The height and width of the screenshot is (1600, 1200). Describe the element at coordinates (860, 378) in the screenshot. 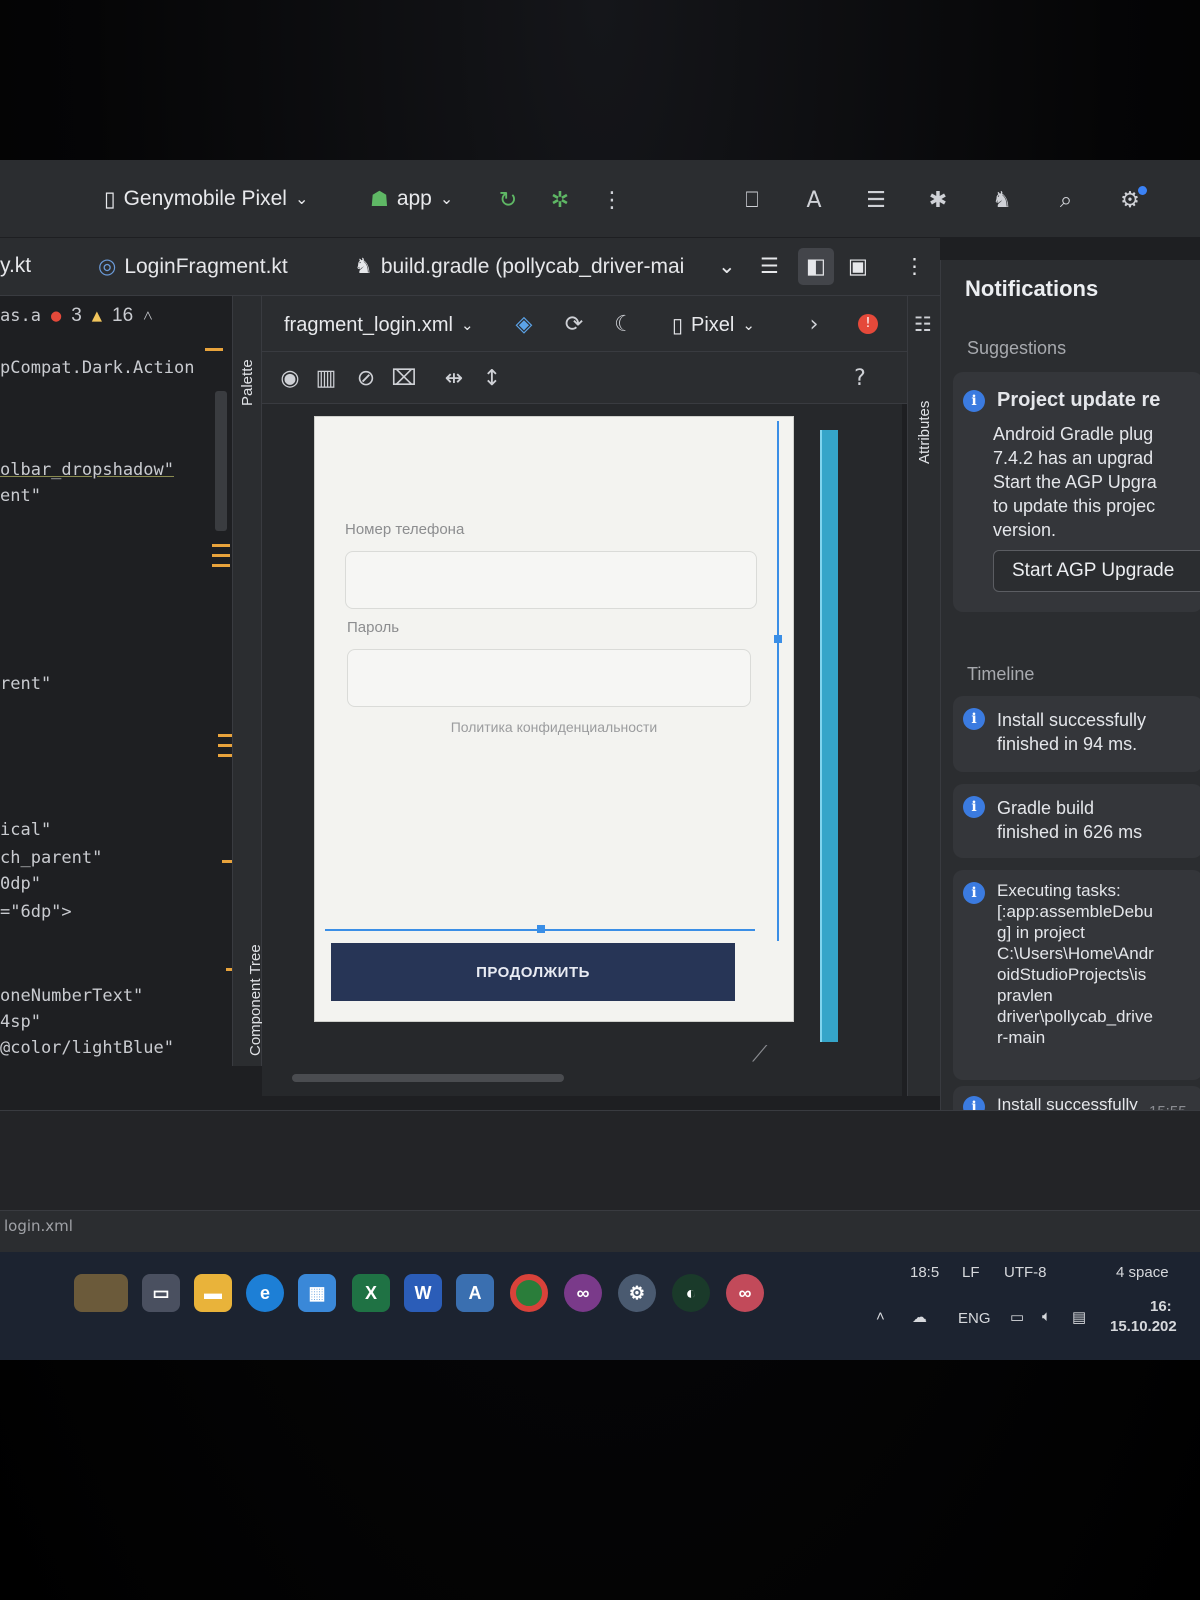

I see `help-icon: ?` at that location.